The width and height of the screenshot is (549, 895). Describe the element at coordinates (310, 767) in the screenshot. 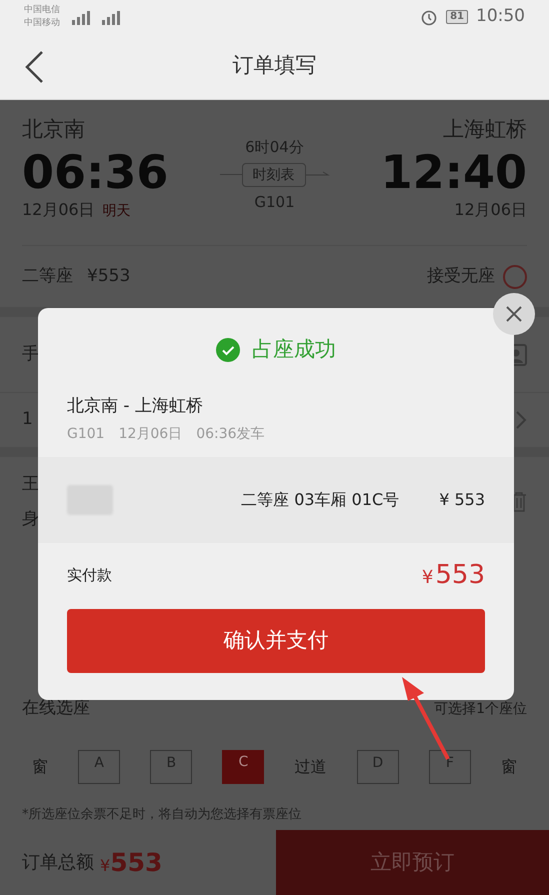

I see `seat-row-label: 过道` at that location.